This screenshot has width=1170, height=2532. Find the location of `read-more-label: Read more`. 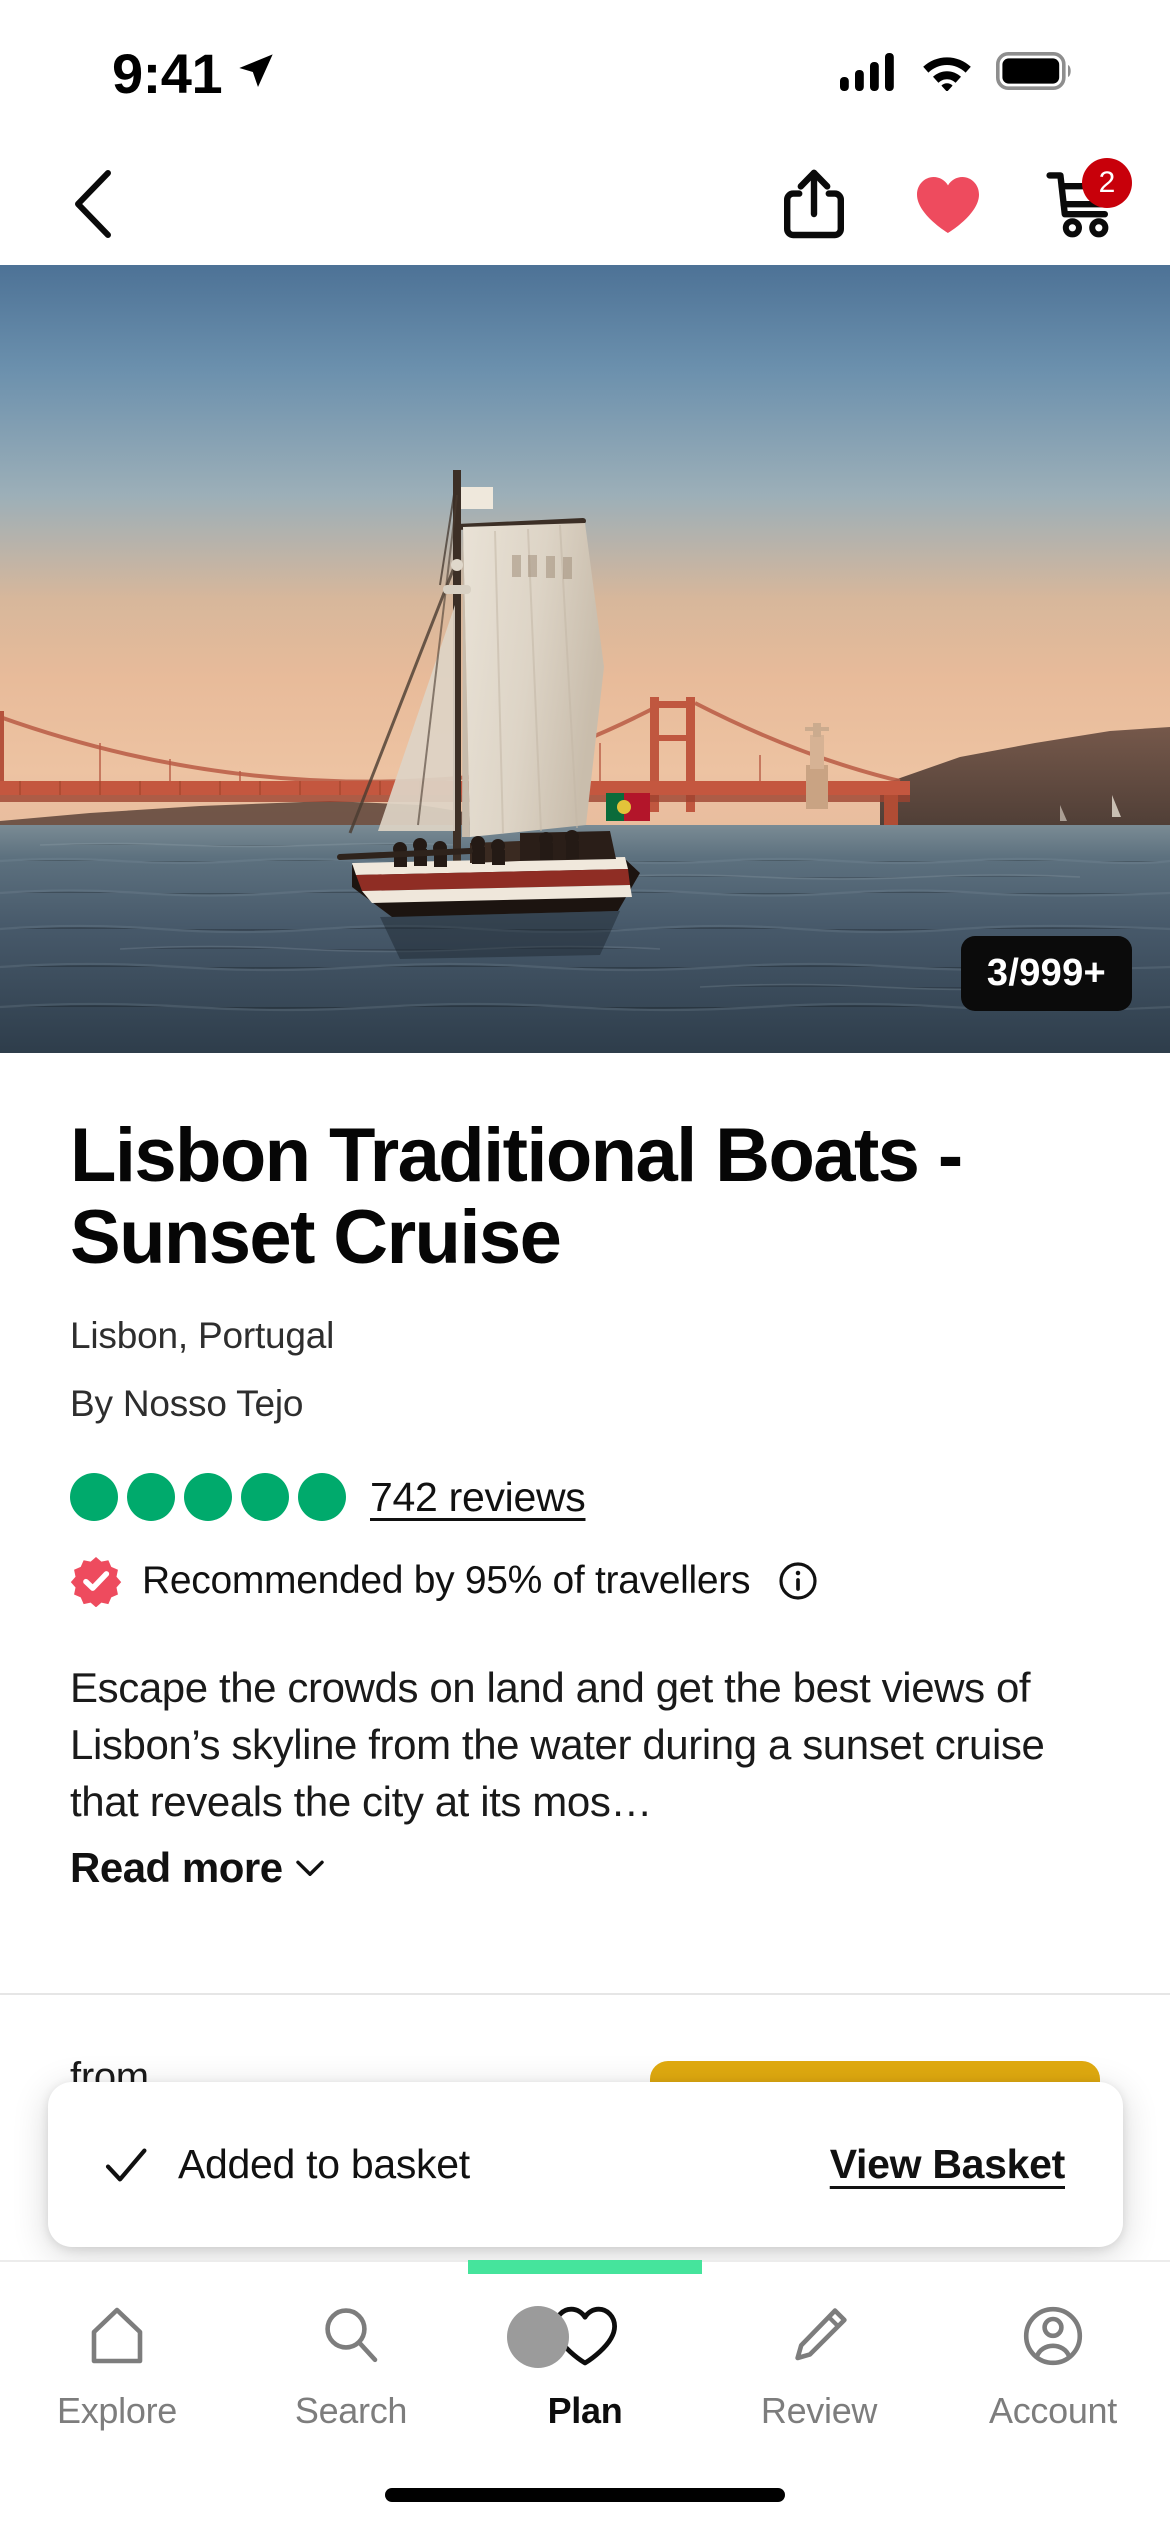

read-more-label: Read more is located at coordinates (176, 1868).